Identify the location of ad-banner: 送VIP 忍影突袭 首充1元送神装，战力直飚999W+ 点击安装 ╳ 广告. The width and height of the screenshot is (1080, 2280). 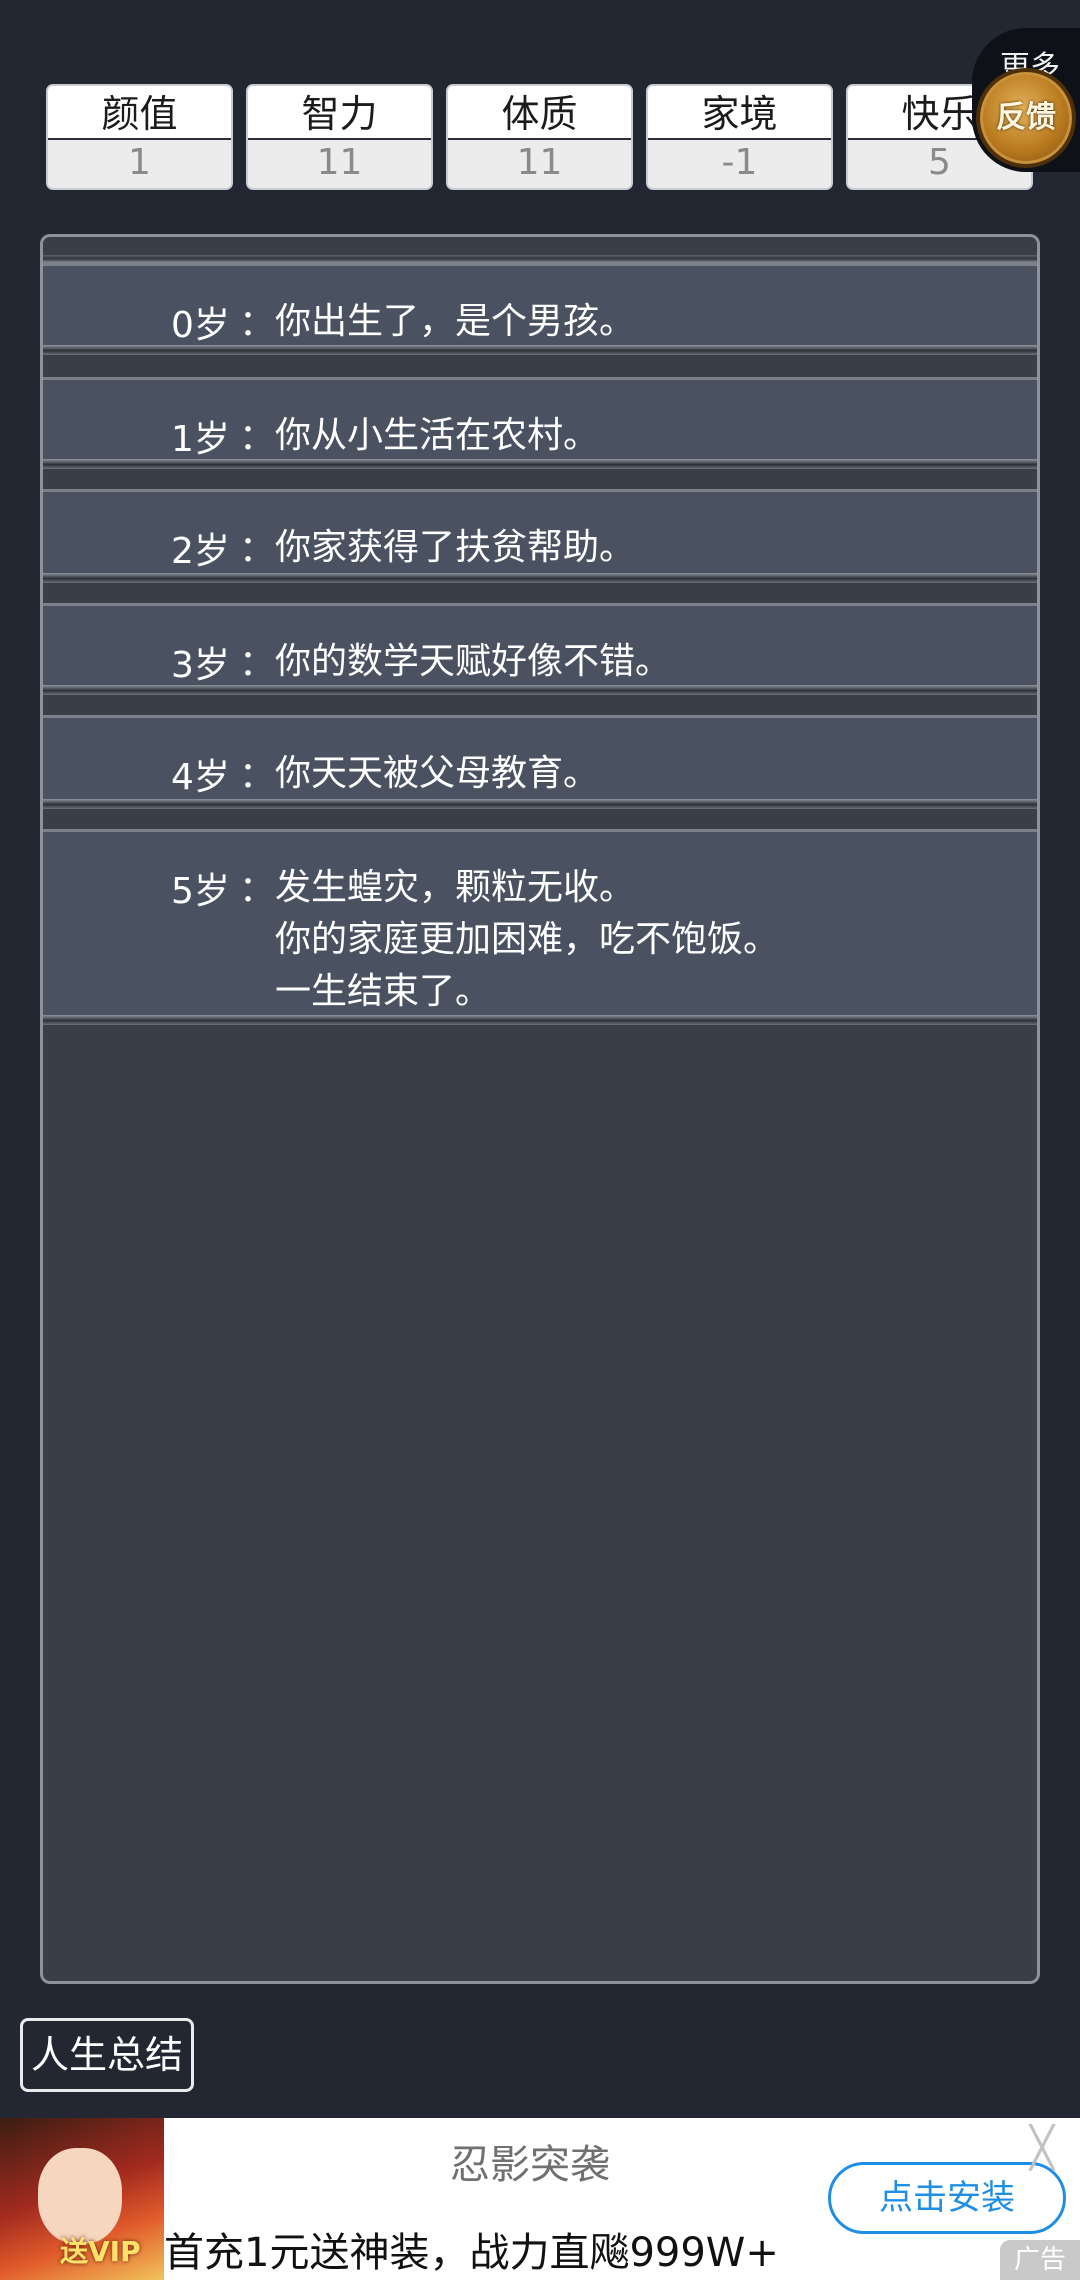
(540, 2199).